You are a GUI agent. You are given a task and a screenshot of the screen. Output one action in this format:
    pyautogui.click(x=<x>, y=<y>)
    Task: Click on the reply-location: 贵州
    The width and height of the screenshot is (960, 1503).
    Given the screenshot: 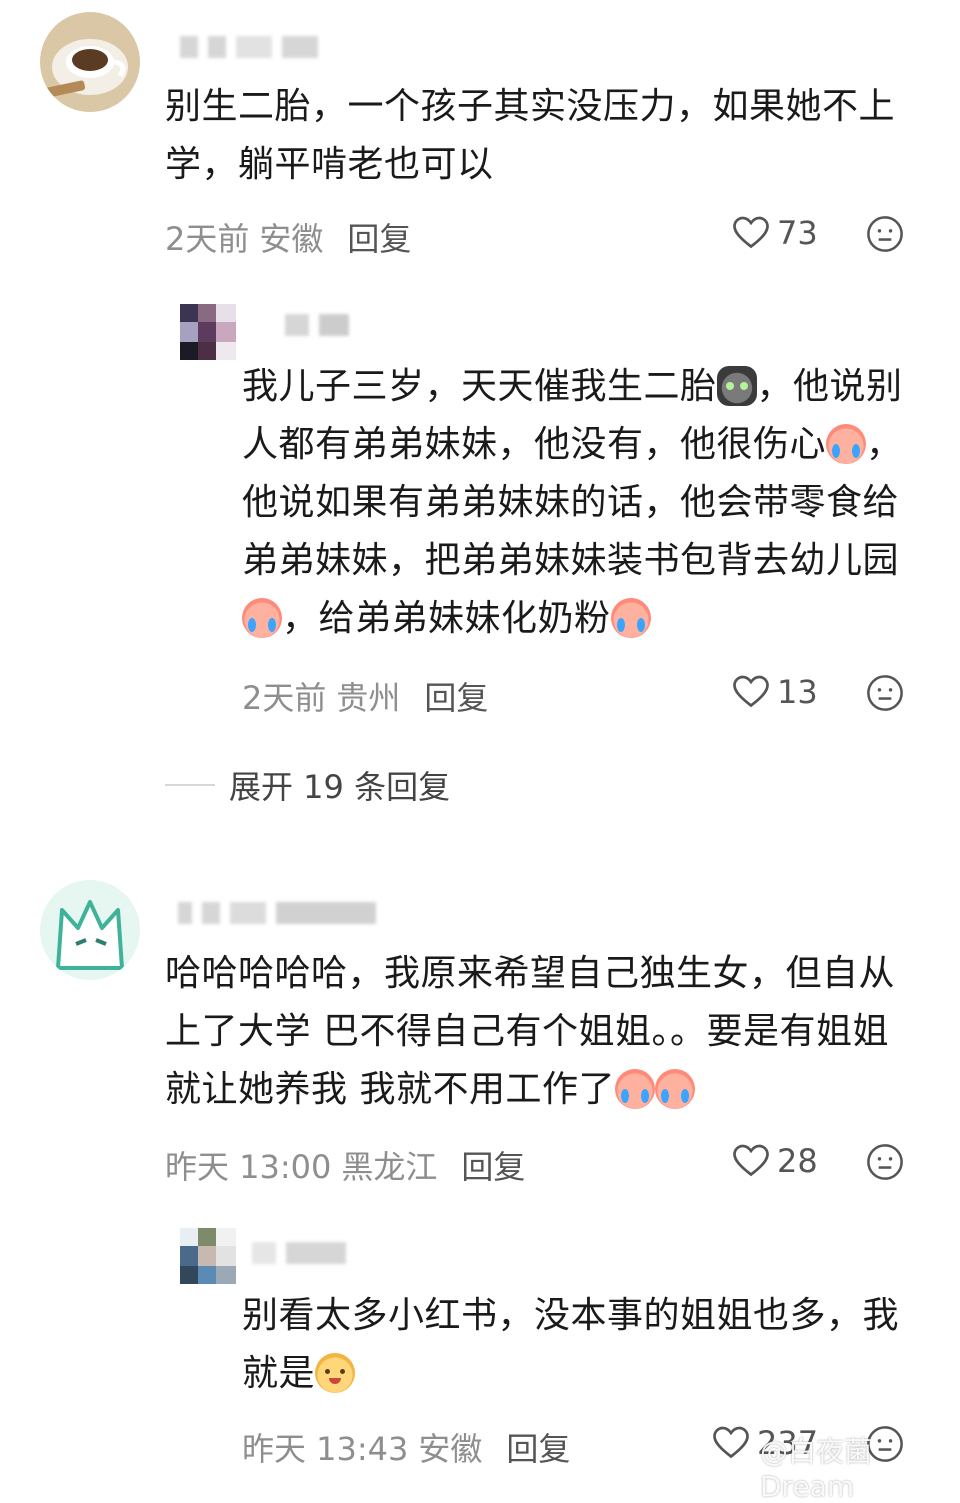 What is the action you would take?
    pyautogui.click(x=368, y=698)
    